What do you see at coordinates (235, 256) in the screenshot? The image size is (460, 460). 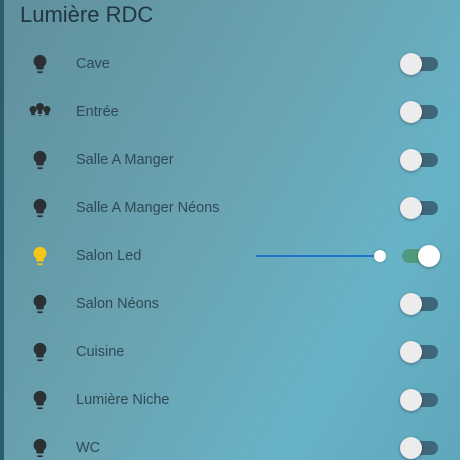 I see `light-row: Salon Led` at bounding box center [235, 256].